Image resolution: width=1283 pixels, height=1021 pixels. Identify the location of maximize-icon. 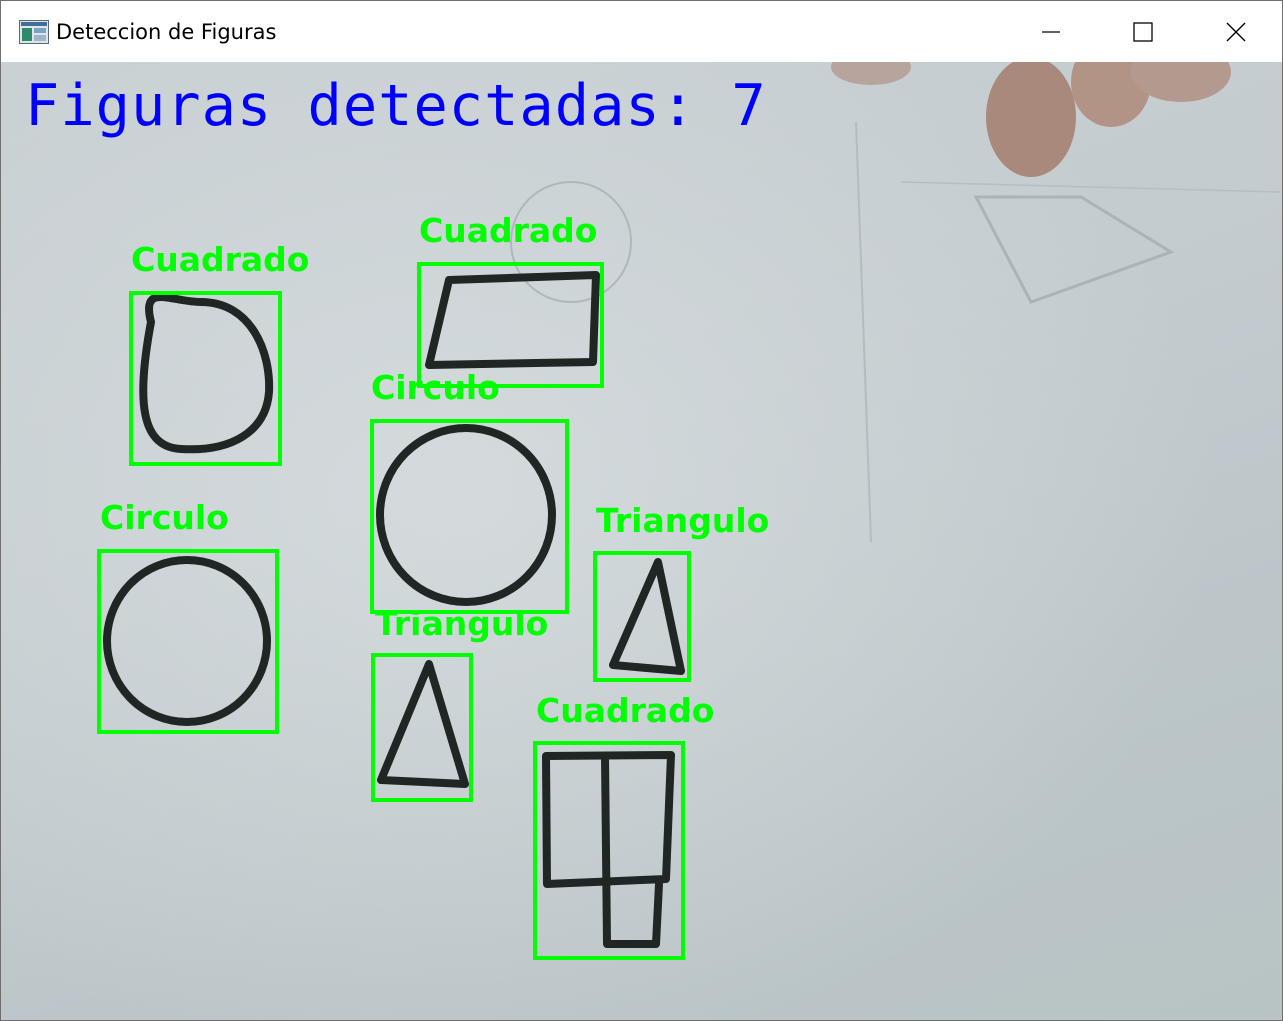
(1143, 31).